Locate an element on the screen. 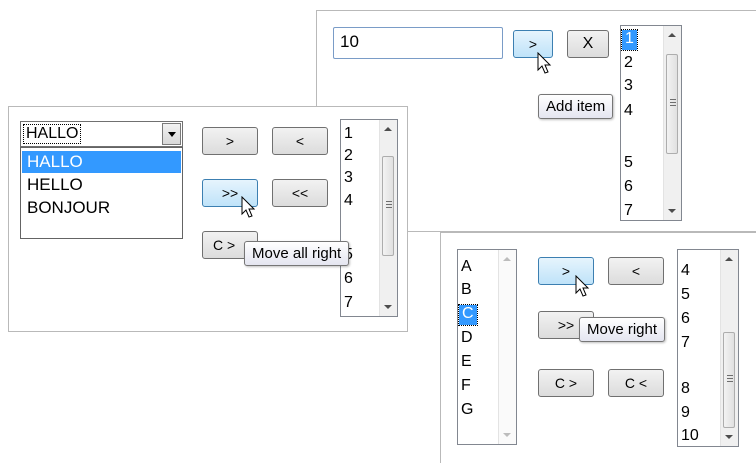 The width and height of the screenshot is (756, 463). right-listbox: 4 5 6 7 8 9 10 is located at coordinates (708, 348).